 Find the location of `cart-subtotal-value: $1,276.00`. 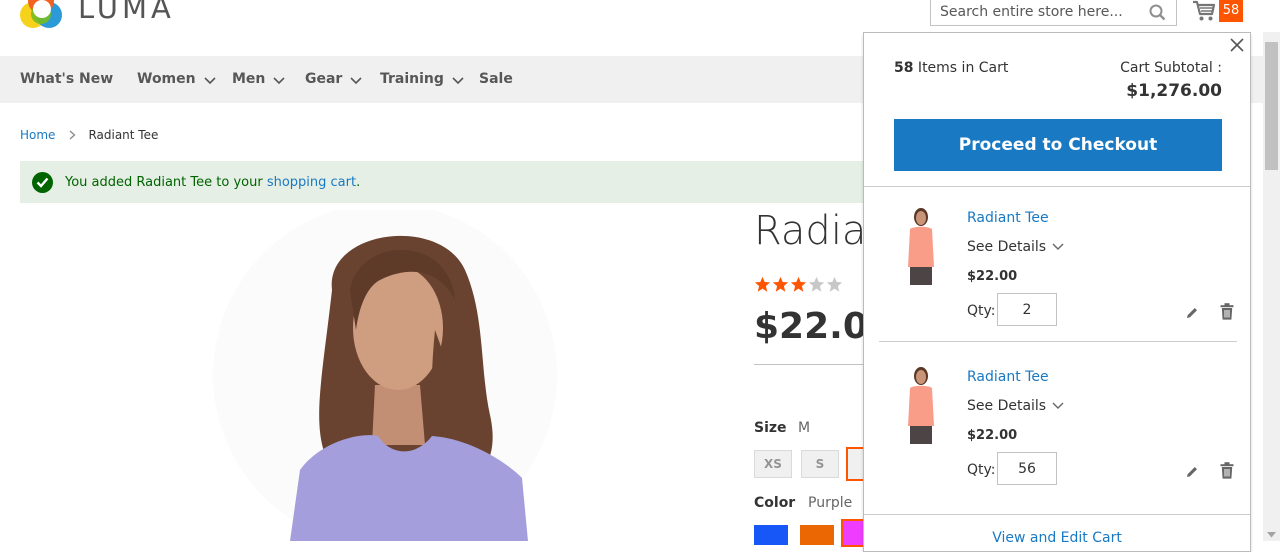

cart-subtotal-value: $1,276.00 is located at coordinates (1174, 91).